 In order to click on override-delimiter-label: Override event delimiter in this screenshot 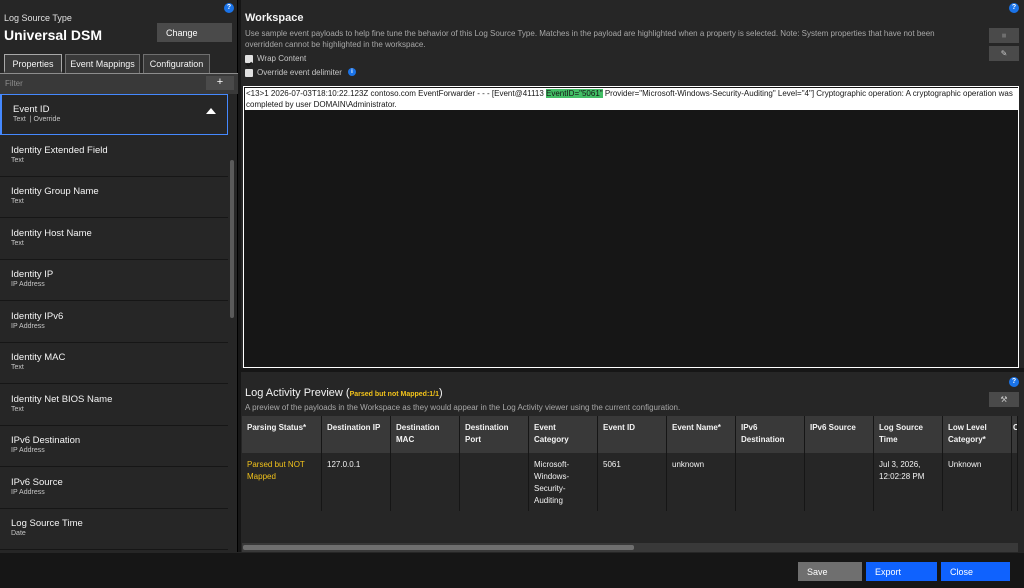, I will do `click(299, 72)`.